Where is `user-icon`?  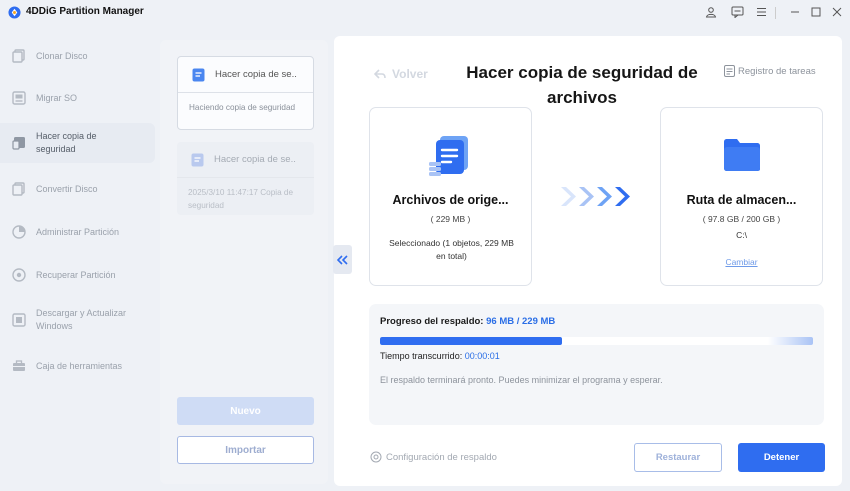
user-icon is located at coordinates (711, 12).